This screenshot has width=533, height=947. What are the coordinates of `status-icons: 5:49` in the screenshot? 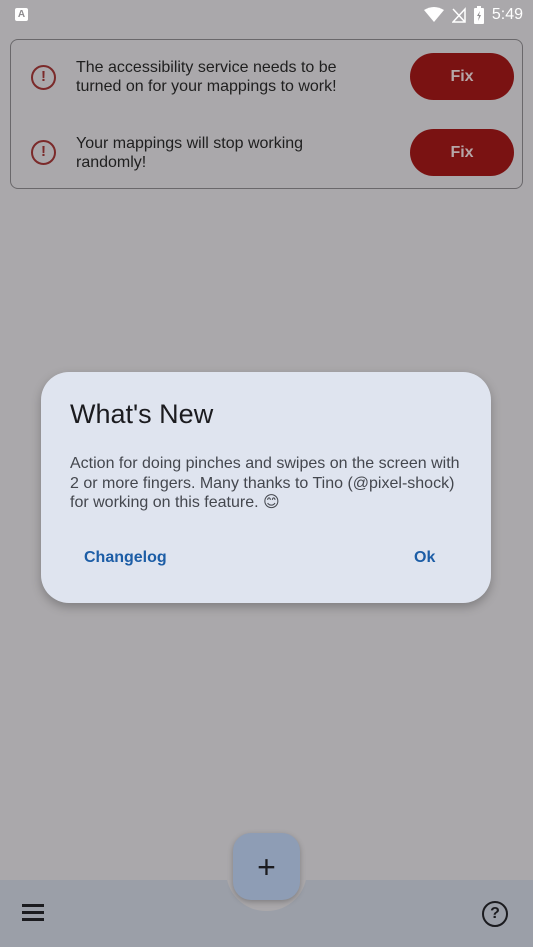 It's located at (473, 15).